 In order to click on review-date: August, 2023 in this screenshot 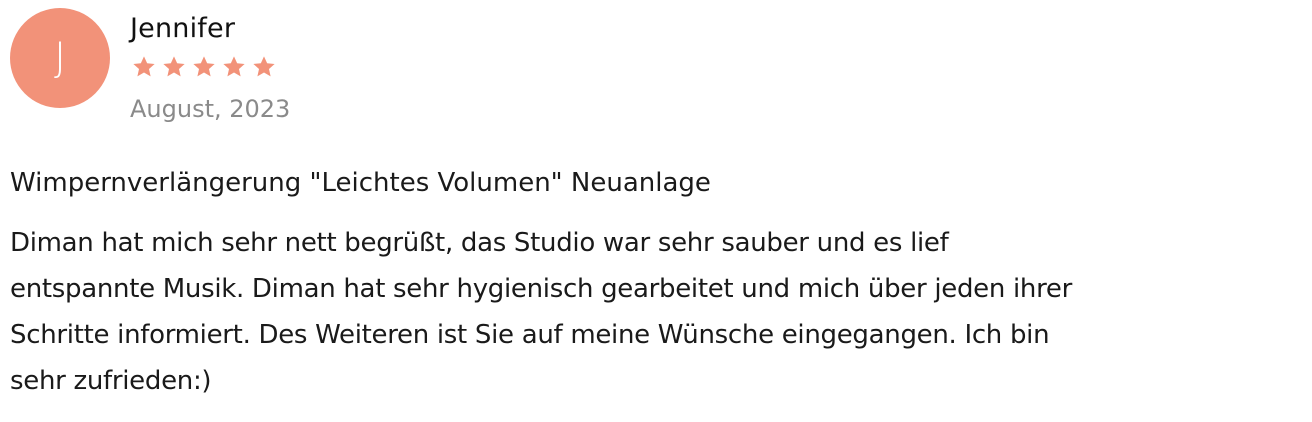, I will do `click(210, 109)`.